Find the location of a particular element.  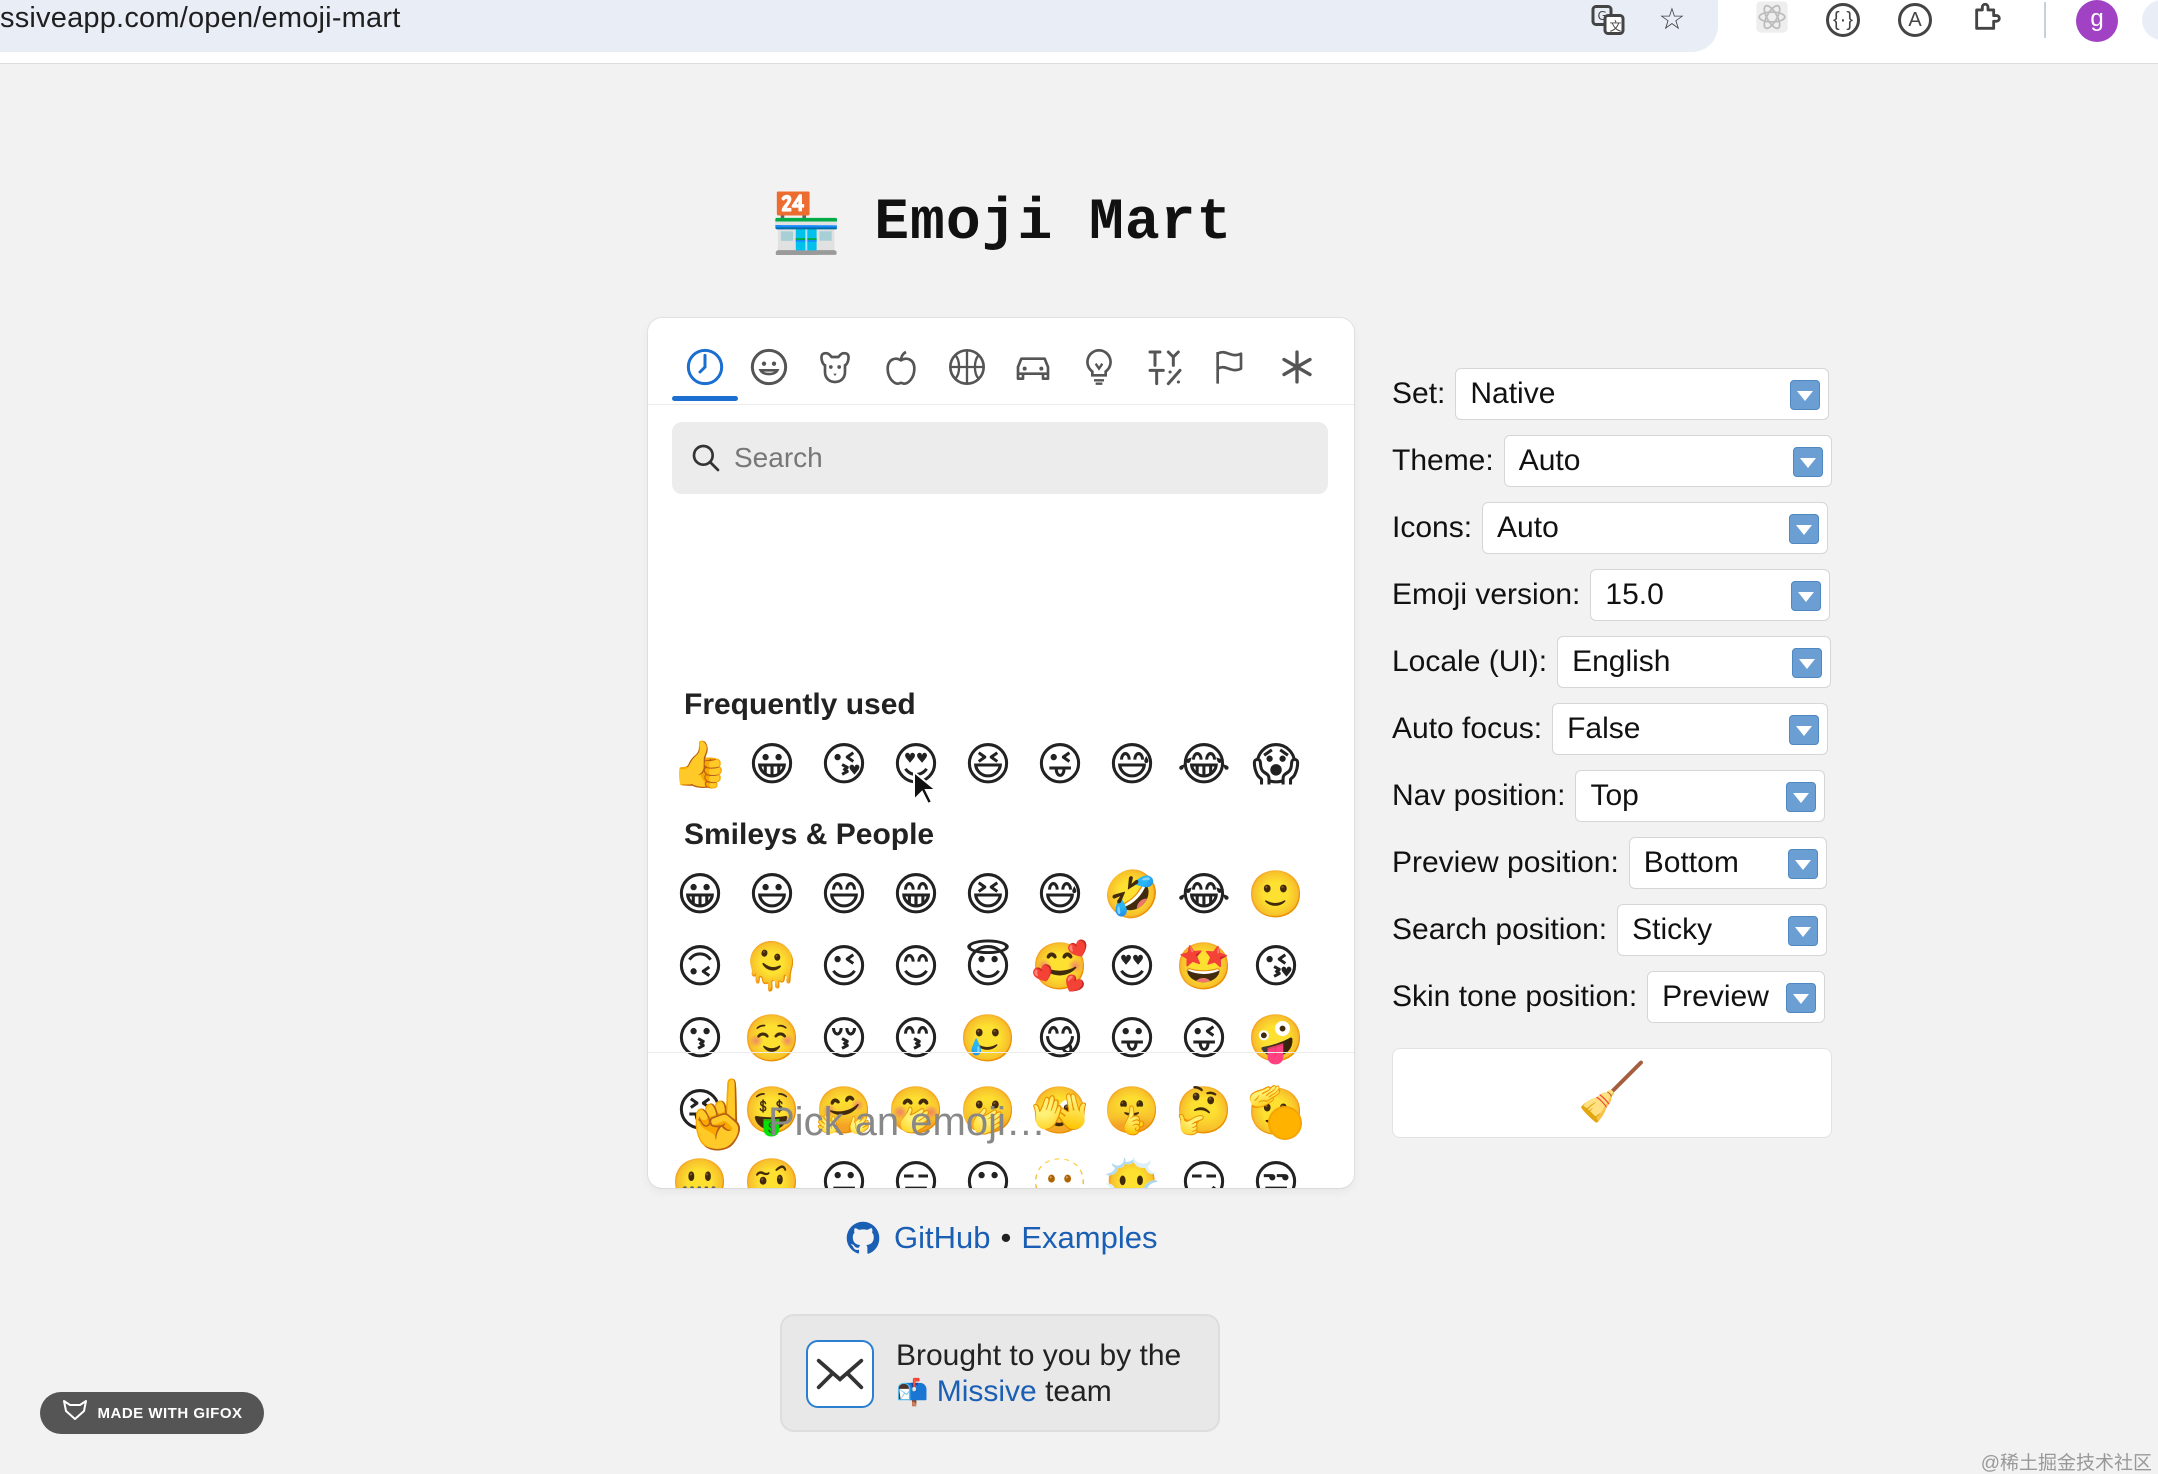

svg-text: 文 is located at coordinates (1616, 26).